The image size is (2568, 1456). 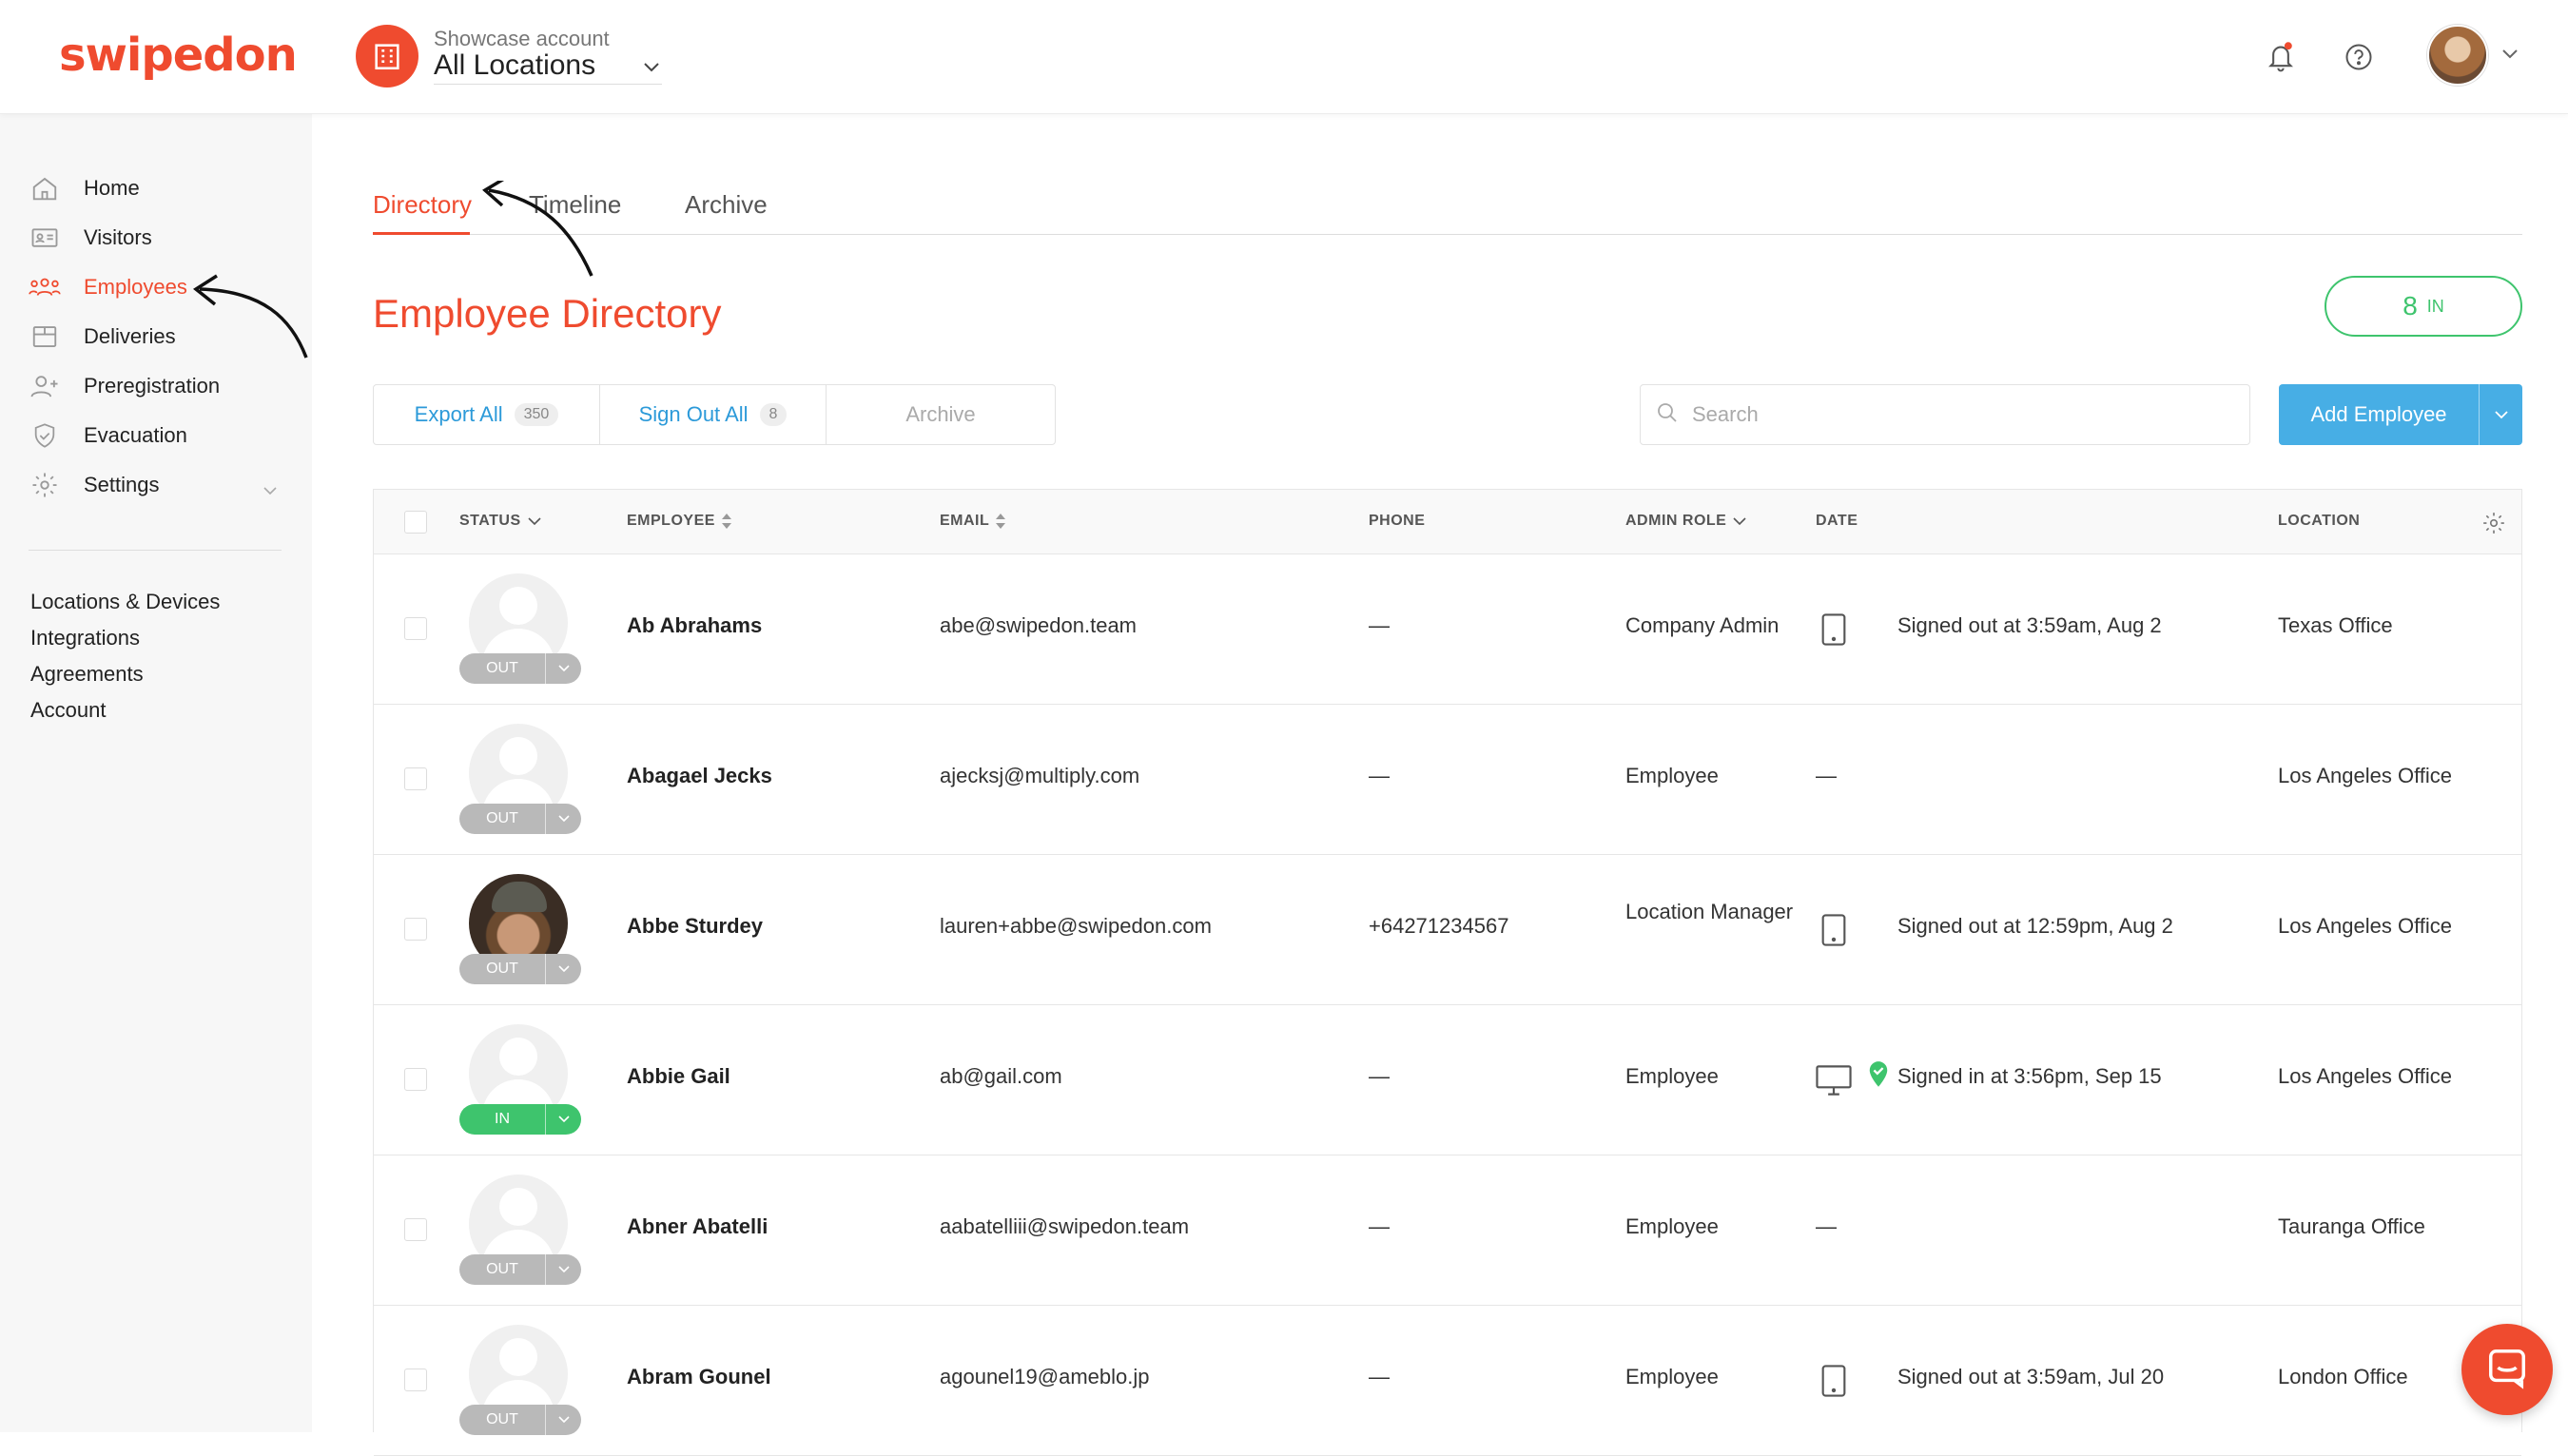 What do you see at coordinates (1001, 522) in the screenshot?
I see `sort-icon` at bounding box center [1001, 522].